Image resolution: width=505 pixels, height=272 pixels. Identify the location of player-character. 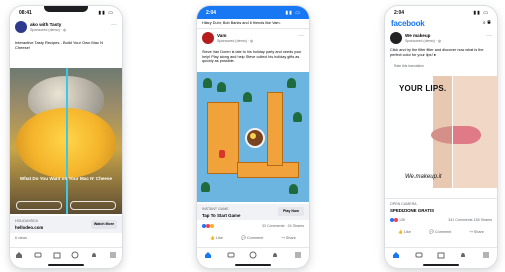
(222, 154).